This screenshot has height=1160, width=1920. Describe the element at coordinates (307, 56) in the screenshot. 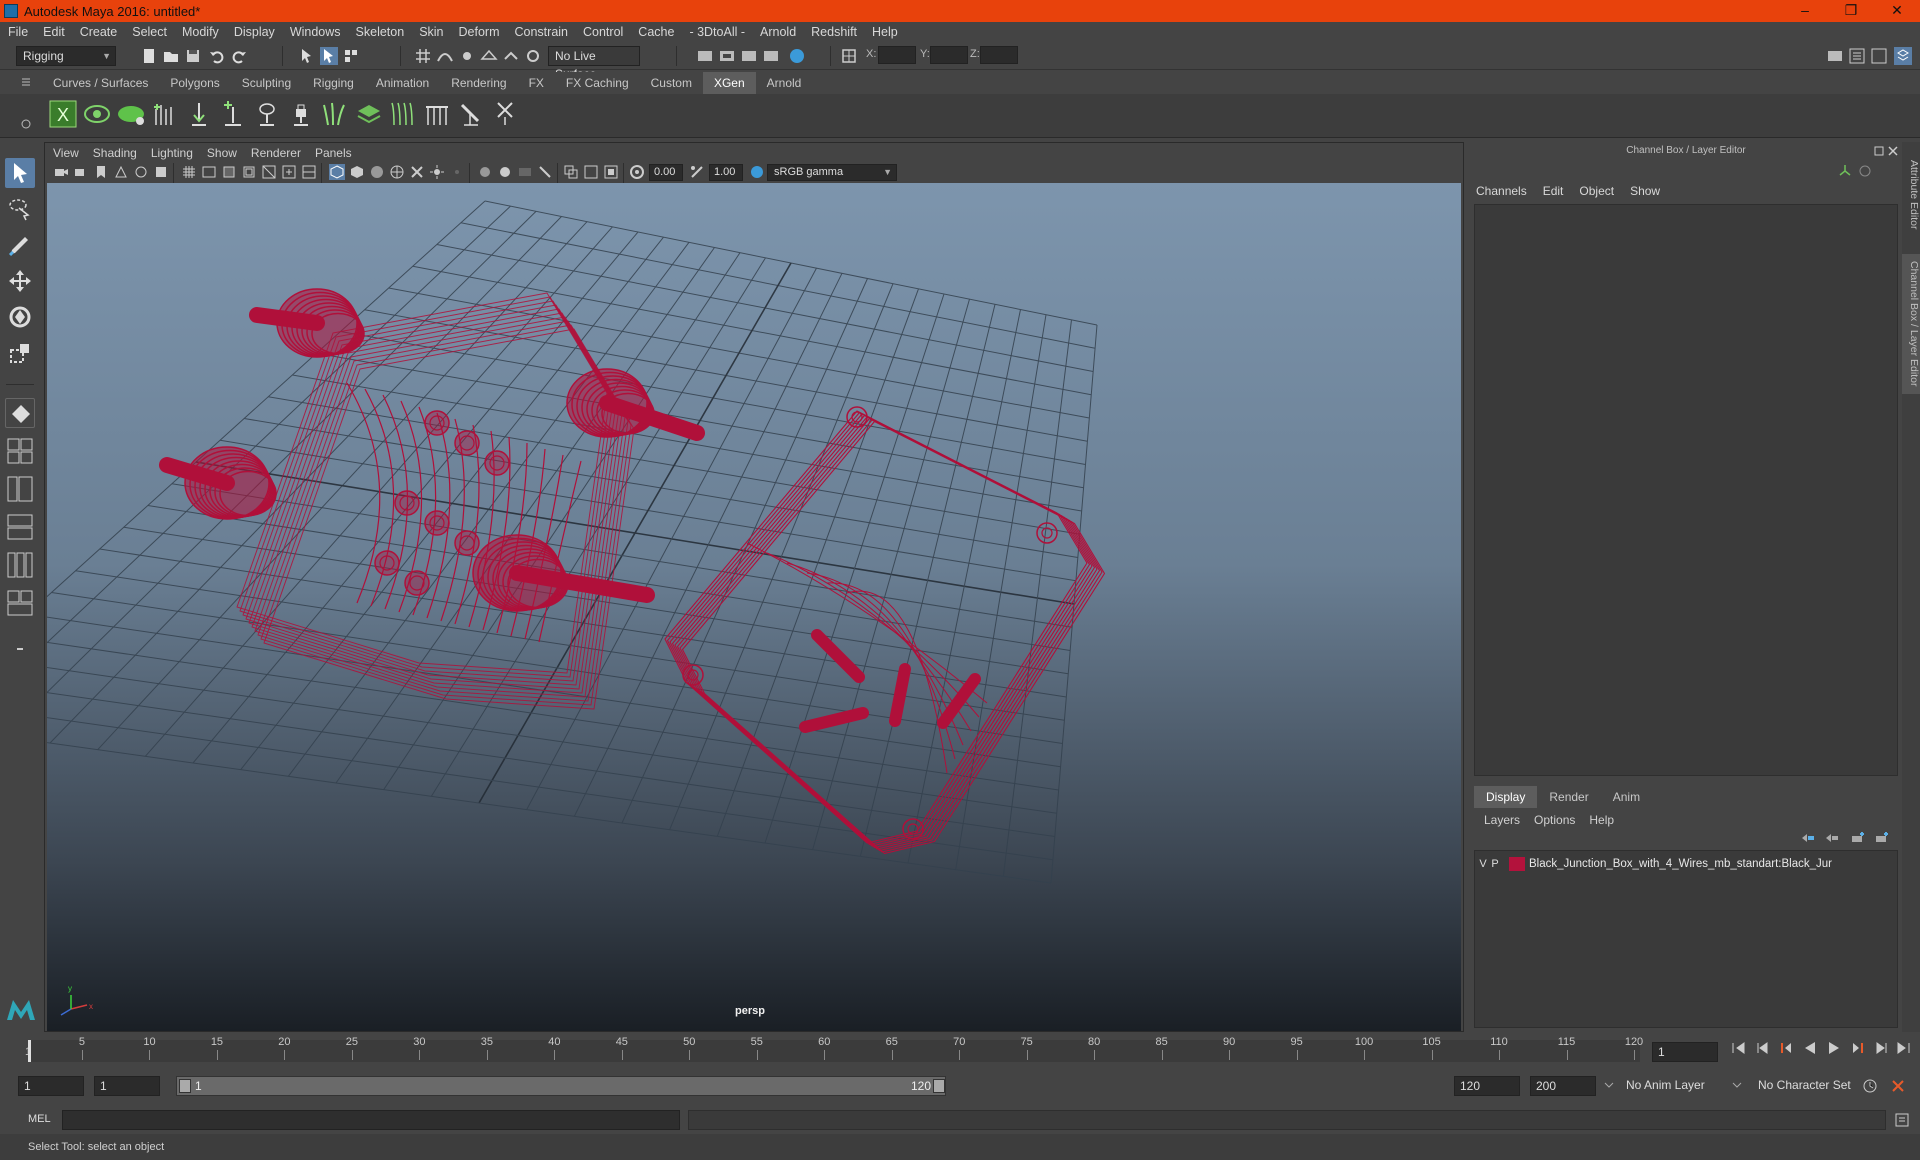

I see `select-hierarchy-icon` at that location.